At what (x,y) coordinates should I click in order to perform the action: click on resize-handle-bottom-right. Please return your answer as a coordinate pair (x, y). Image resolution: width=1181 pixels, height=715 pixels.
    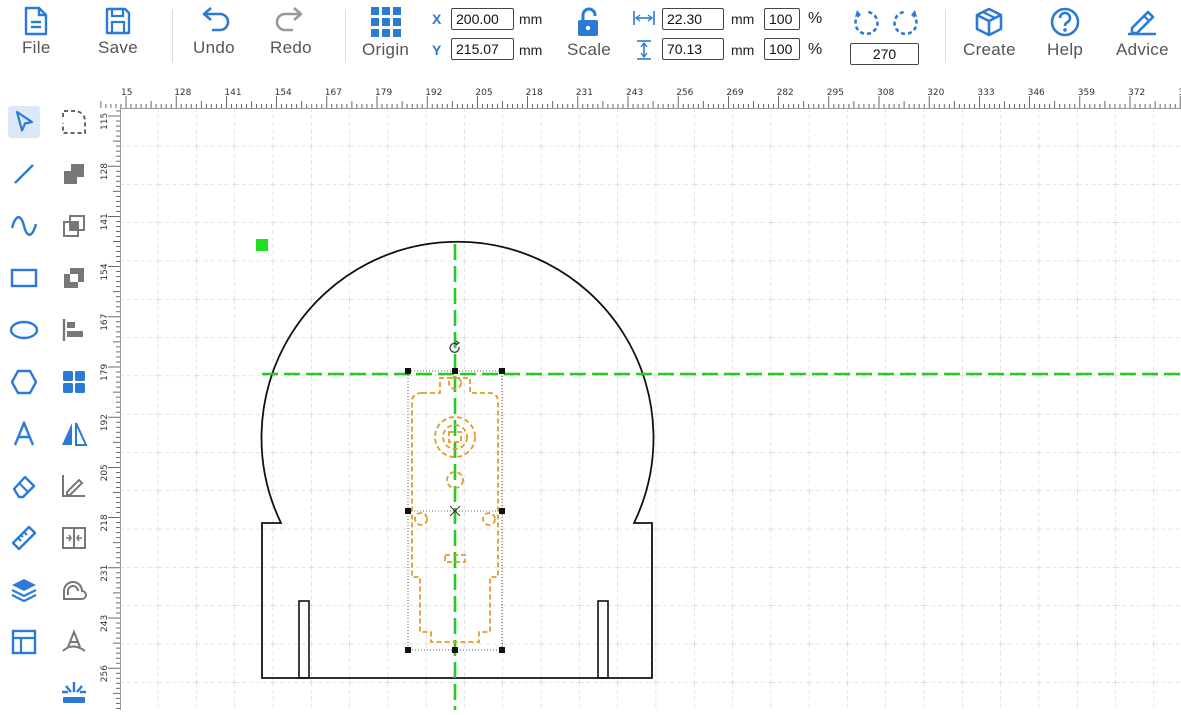
    Looking at the image, I should click on (502, 650).